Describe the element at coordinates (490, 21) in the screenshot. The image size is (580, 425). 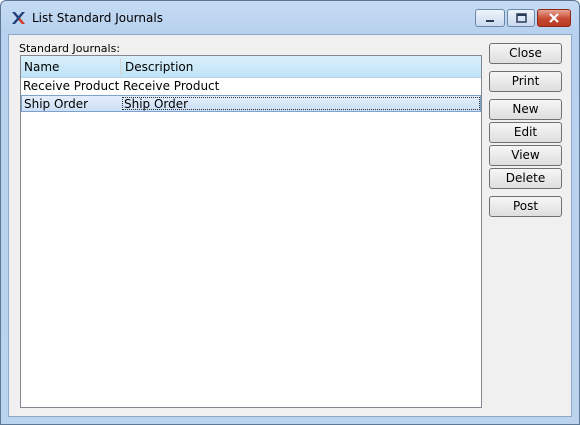
I see `minimize-icon` at that location.